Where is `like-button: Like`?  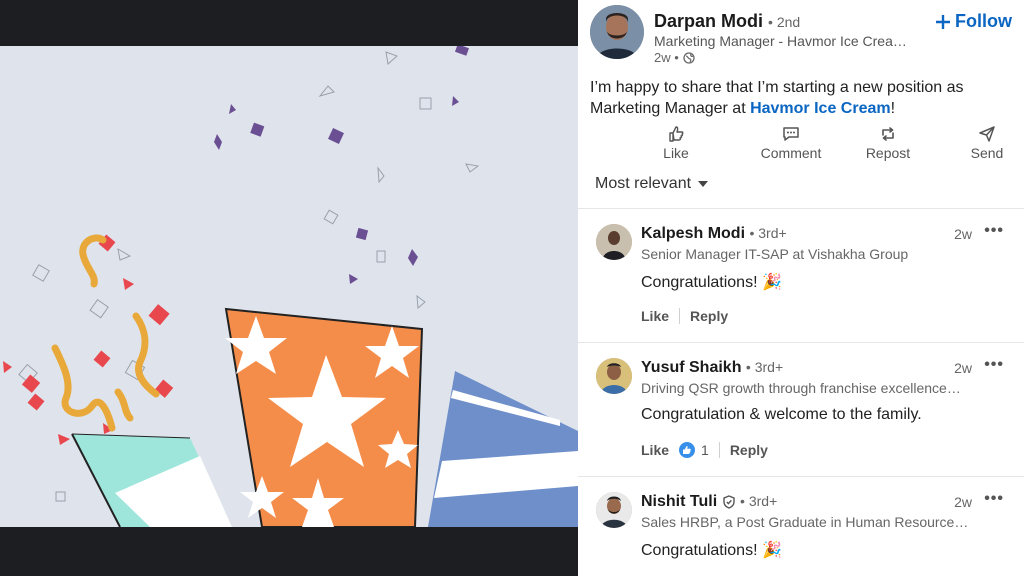
like-button: Like is located at coordinates (676, 141).